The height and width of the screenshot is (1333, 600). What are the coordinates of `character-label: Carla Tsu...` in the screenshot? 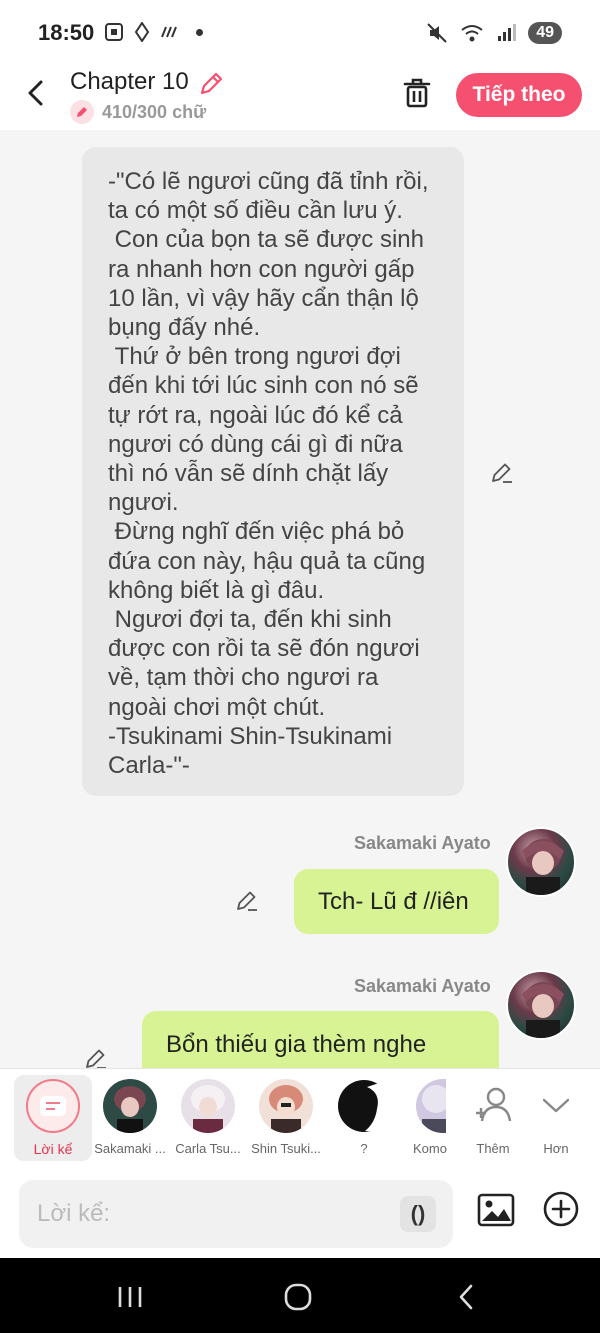 It's located at (208, 1148).